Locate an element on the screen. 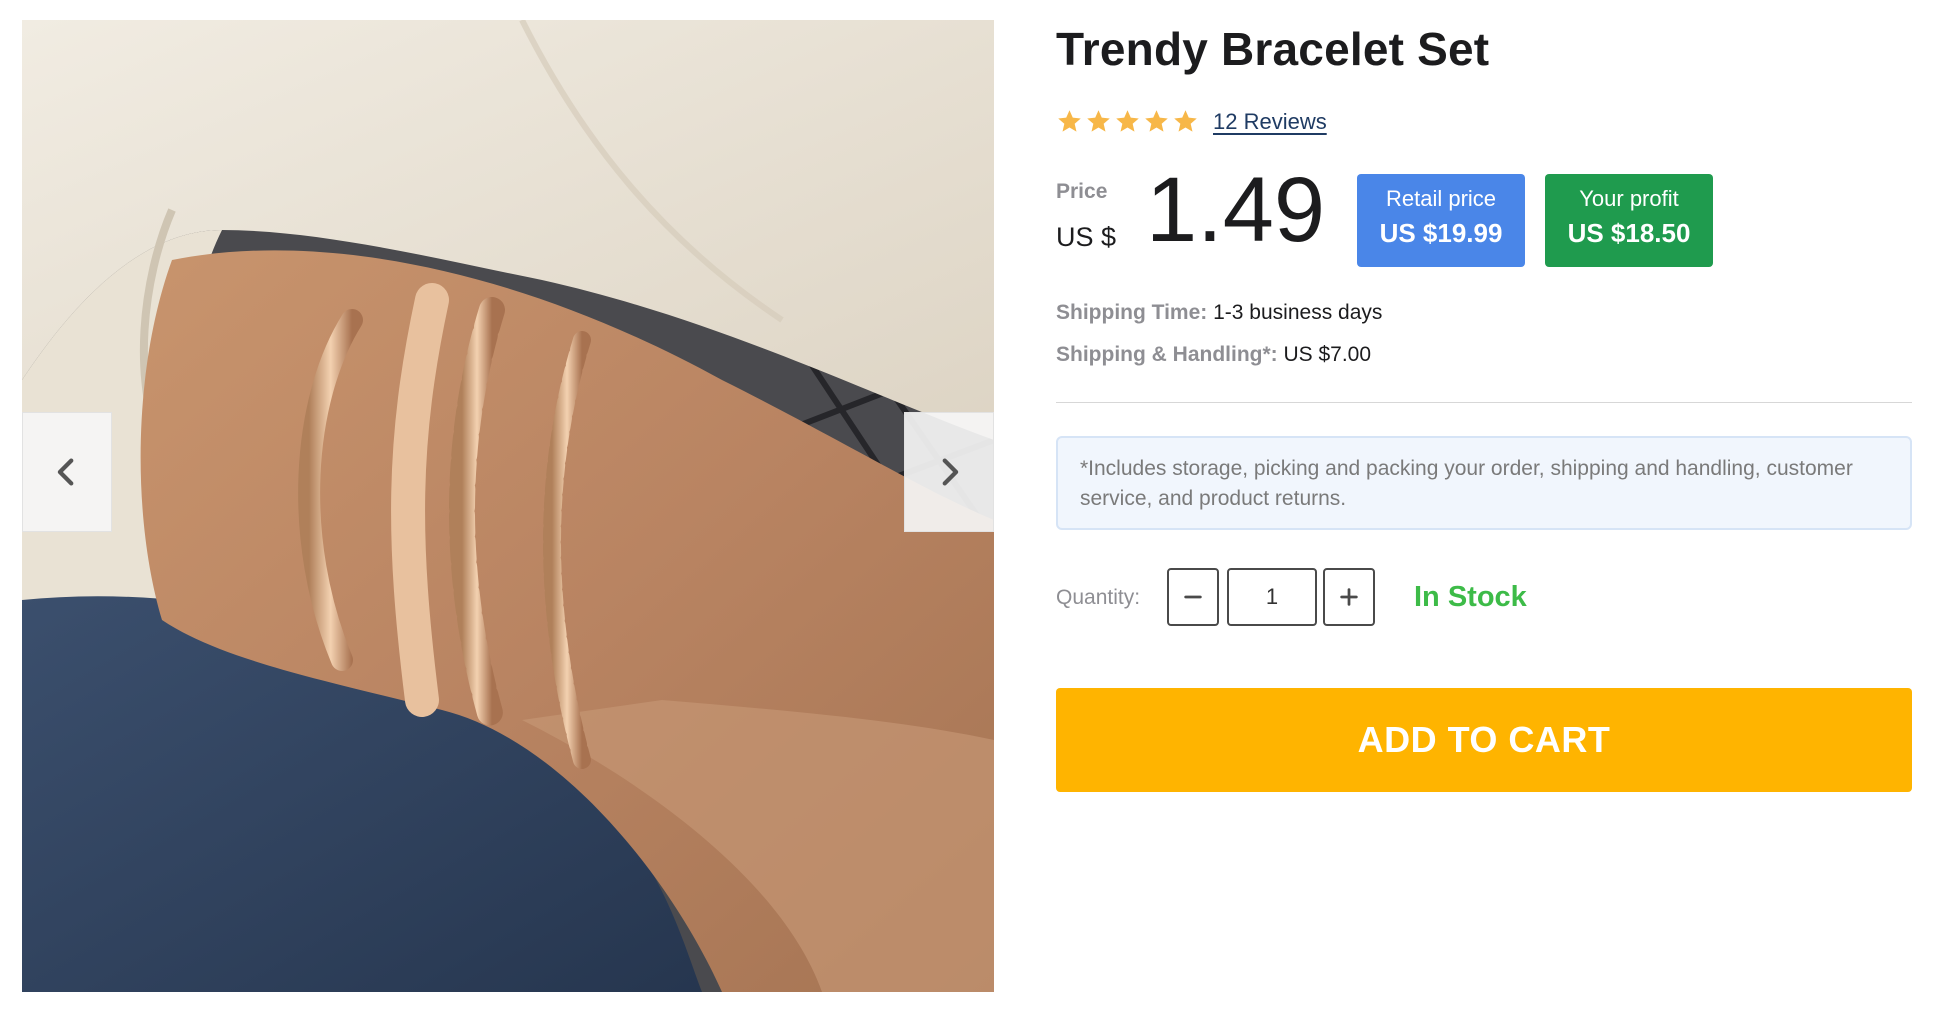 This screenshot has height=1010, width=1936. price-currency: US $ is located at coordinates (1086, 237).